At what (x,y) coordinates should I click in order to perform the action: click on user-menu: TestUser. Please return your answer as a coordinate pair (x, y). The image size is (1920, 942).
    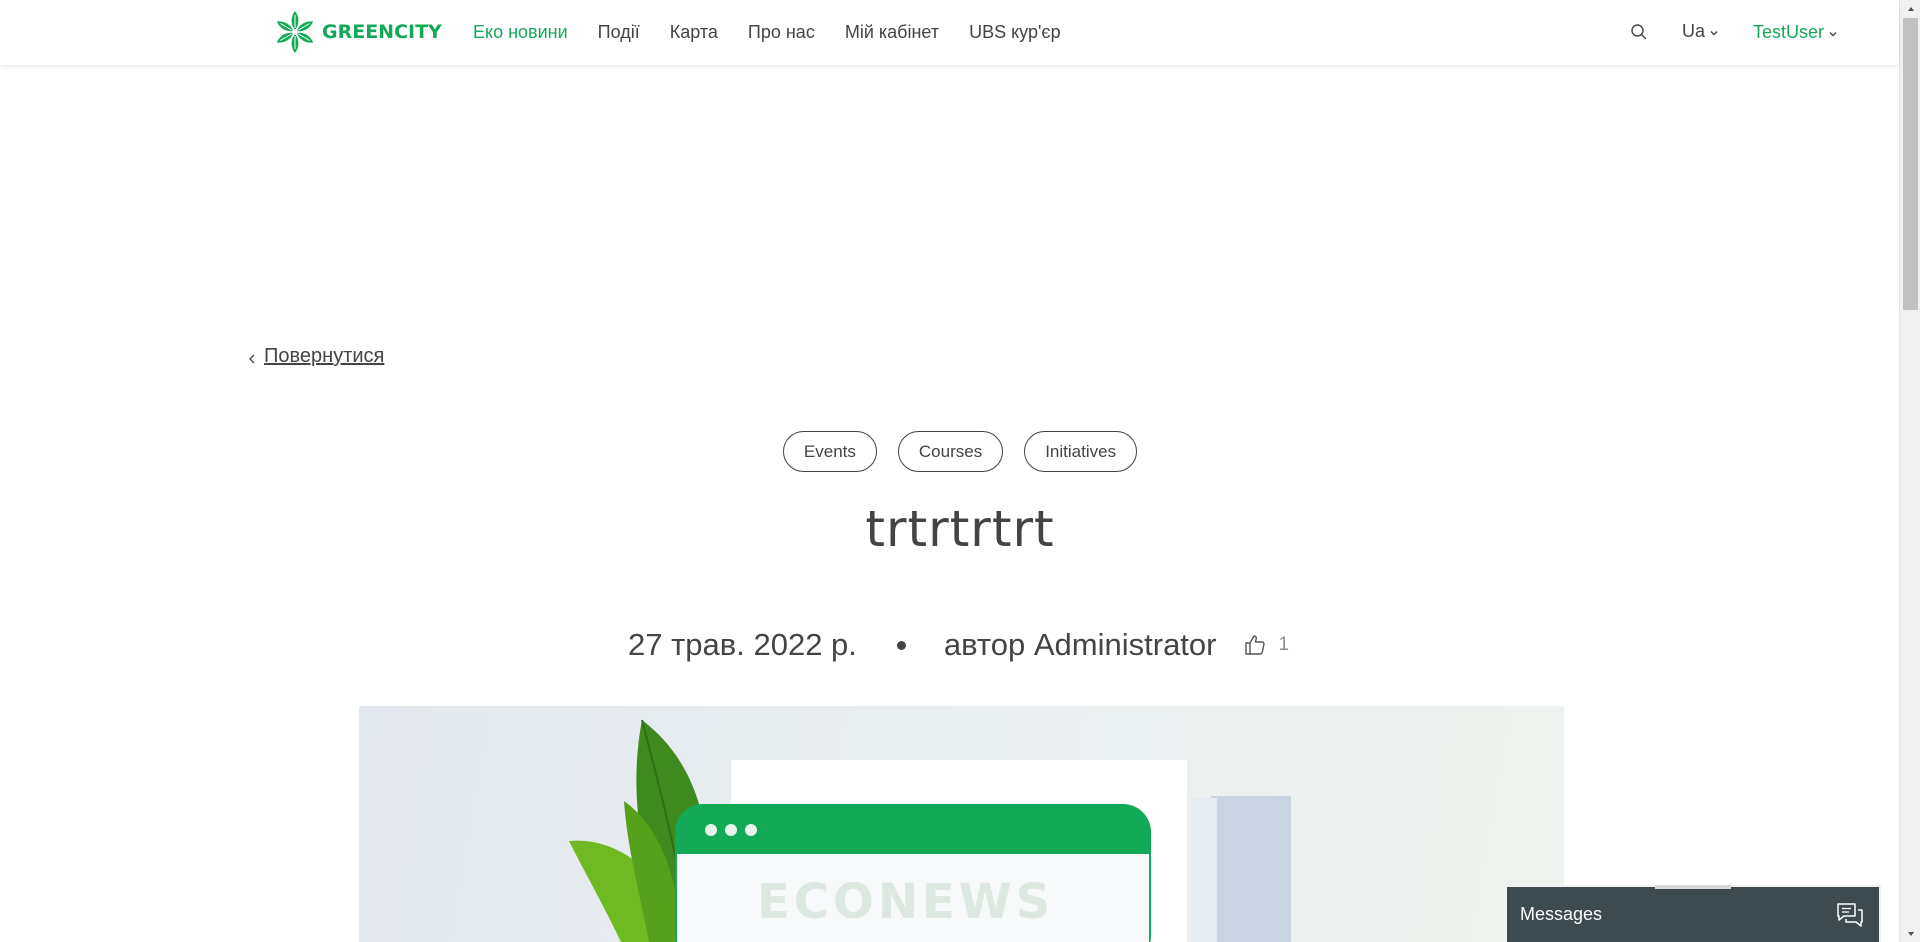
    Looking at the image, I should click on (1795, 32).